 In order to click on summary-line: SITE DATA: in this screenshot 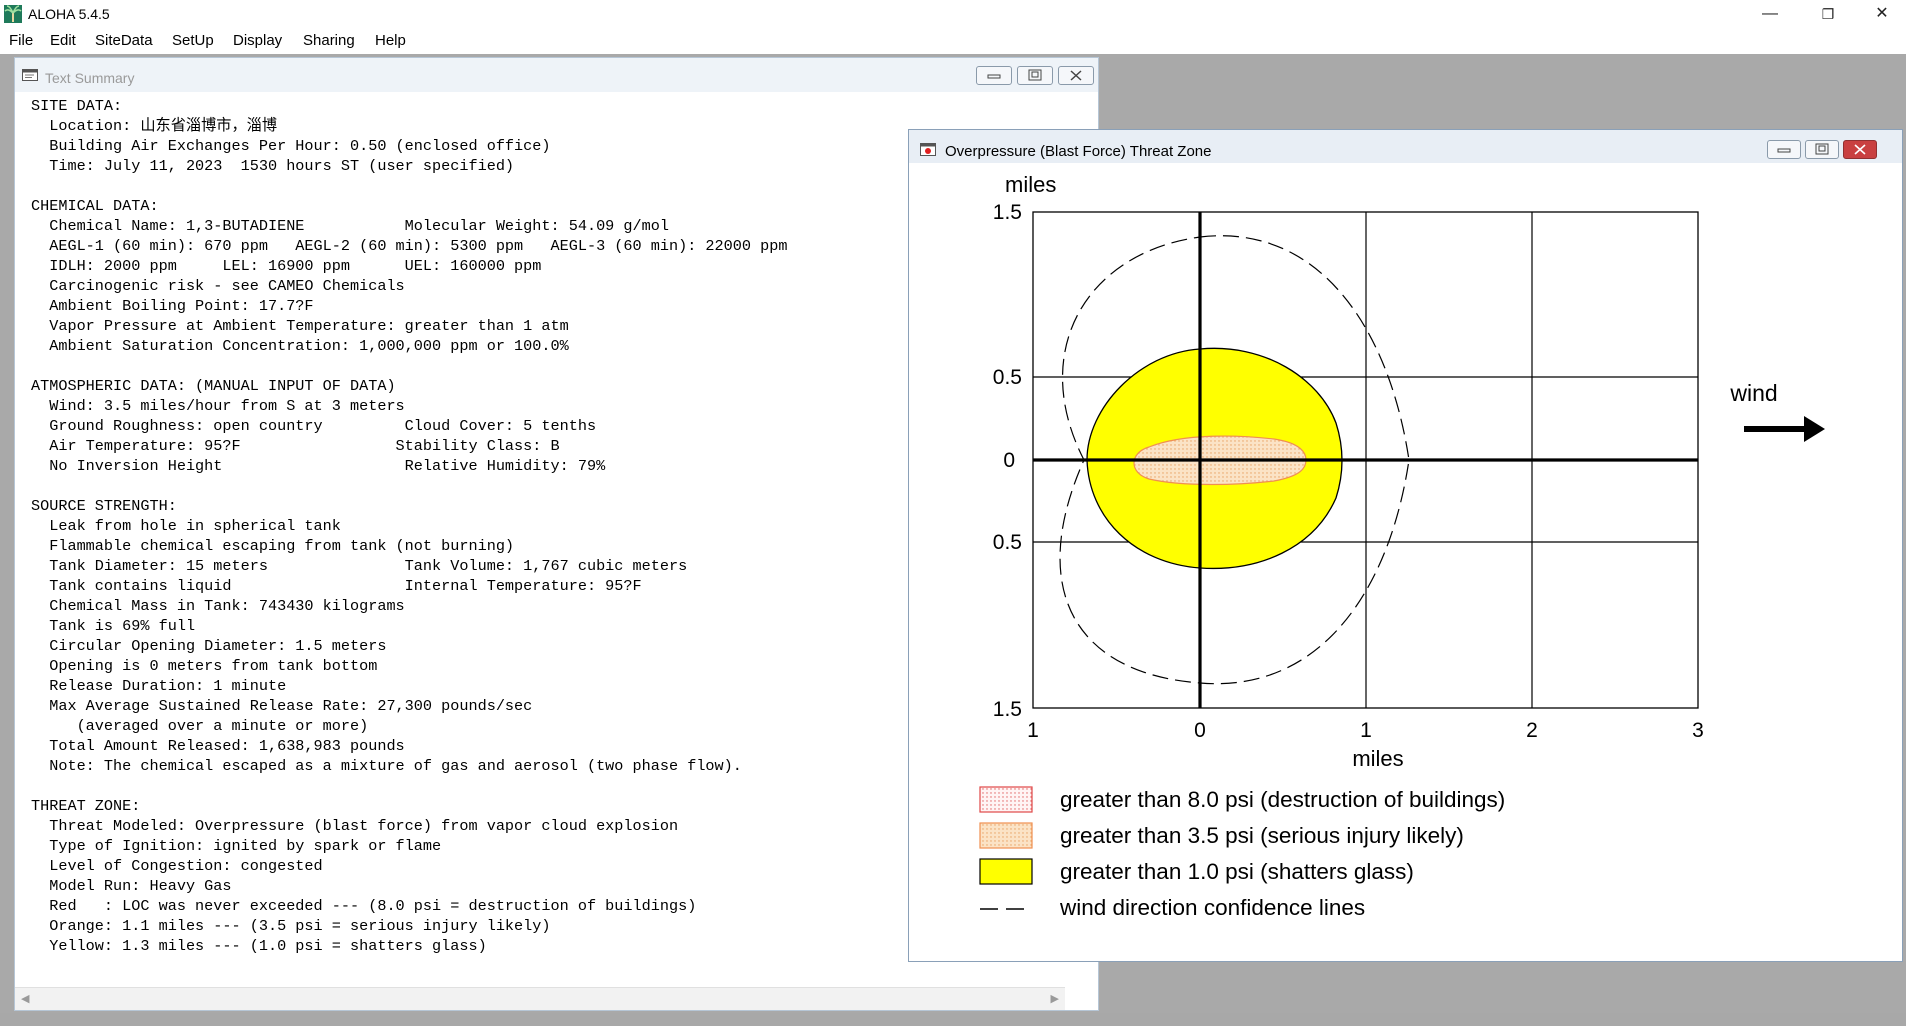, I will do `click(77, 106)`.